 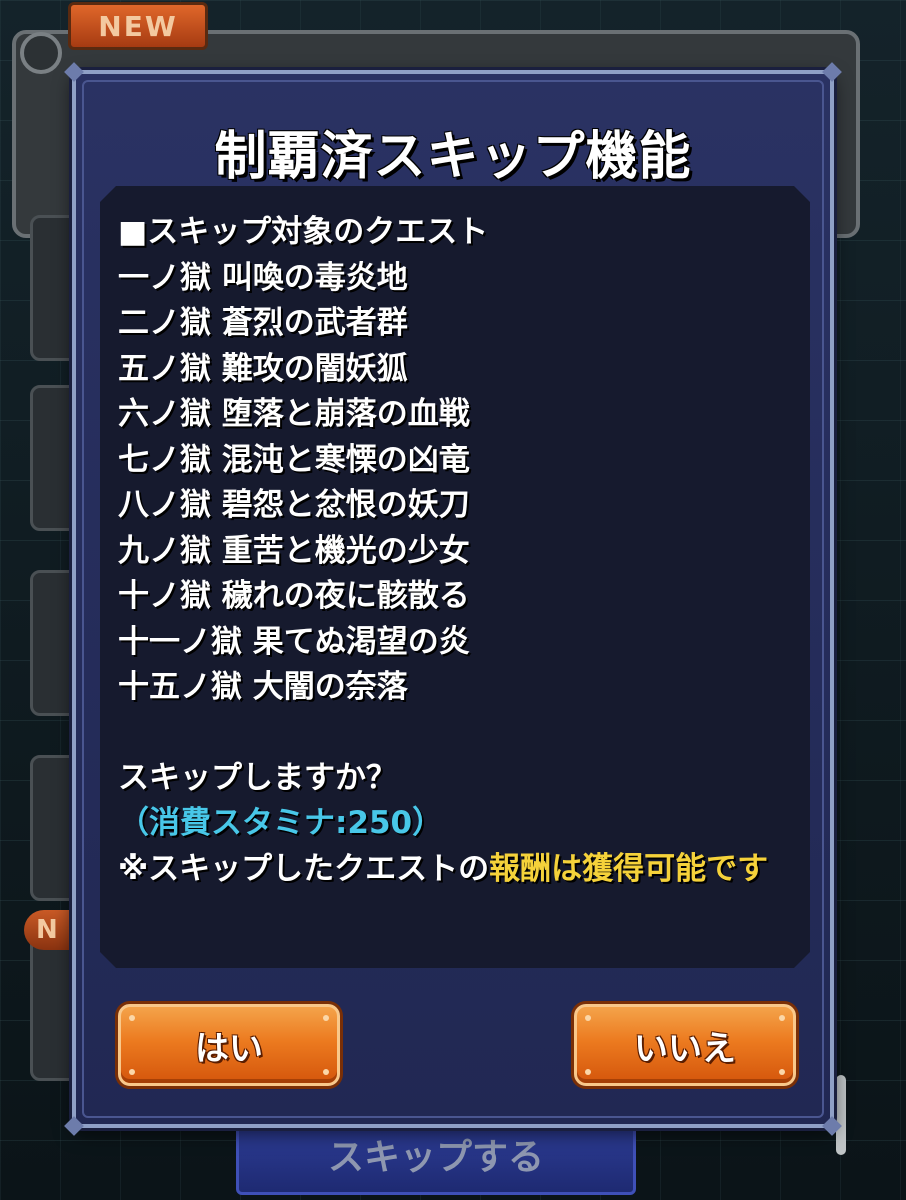 What do you see at coordinates (294, 505) in the screenshot?
I see `quest-item: 八ノ獄 碧怨と忿恨の妖刀` at bounding box center [294, 505].